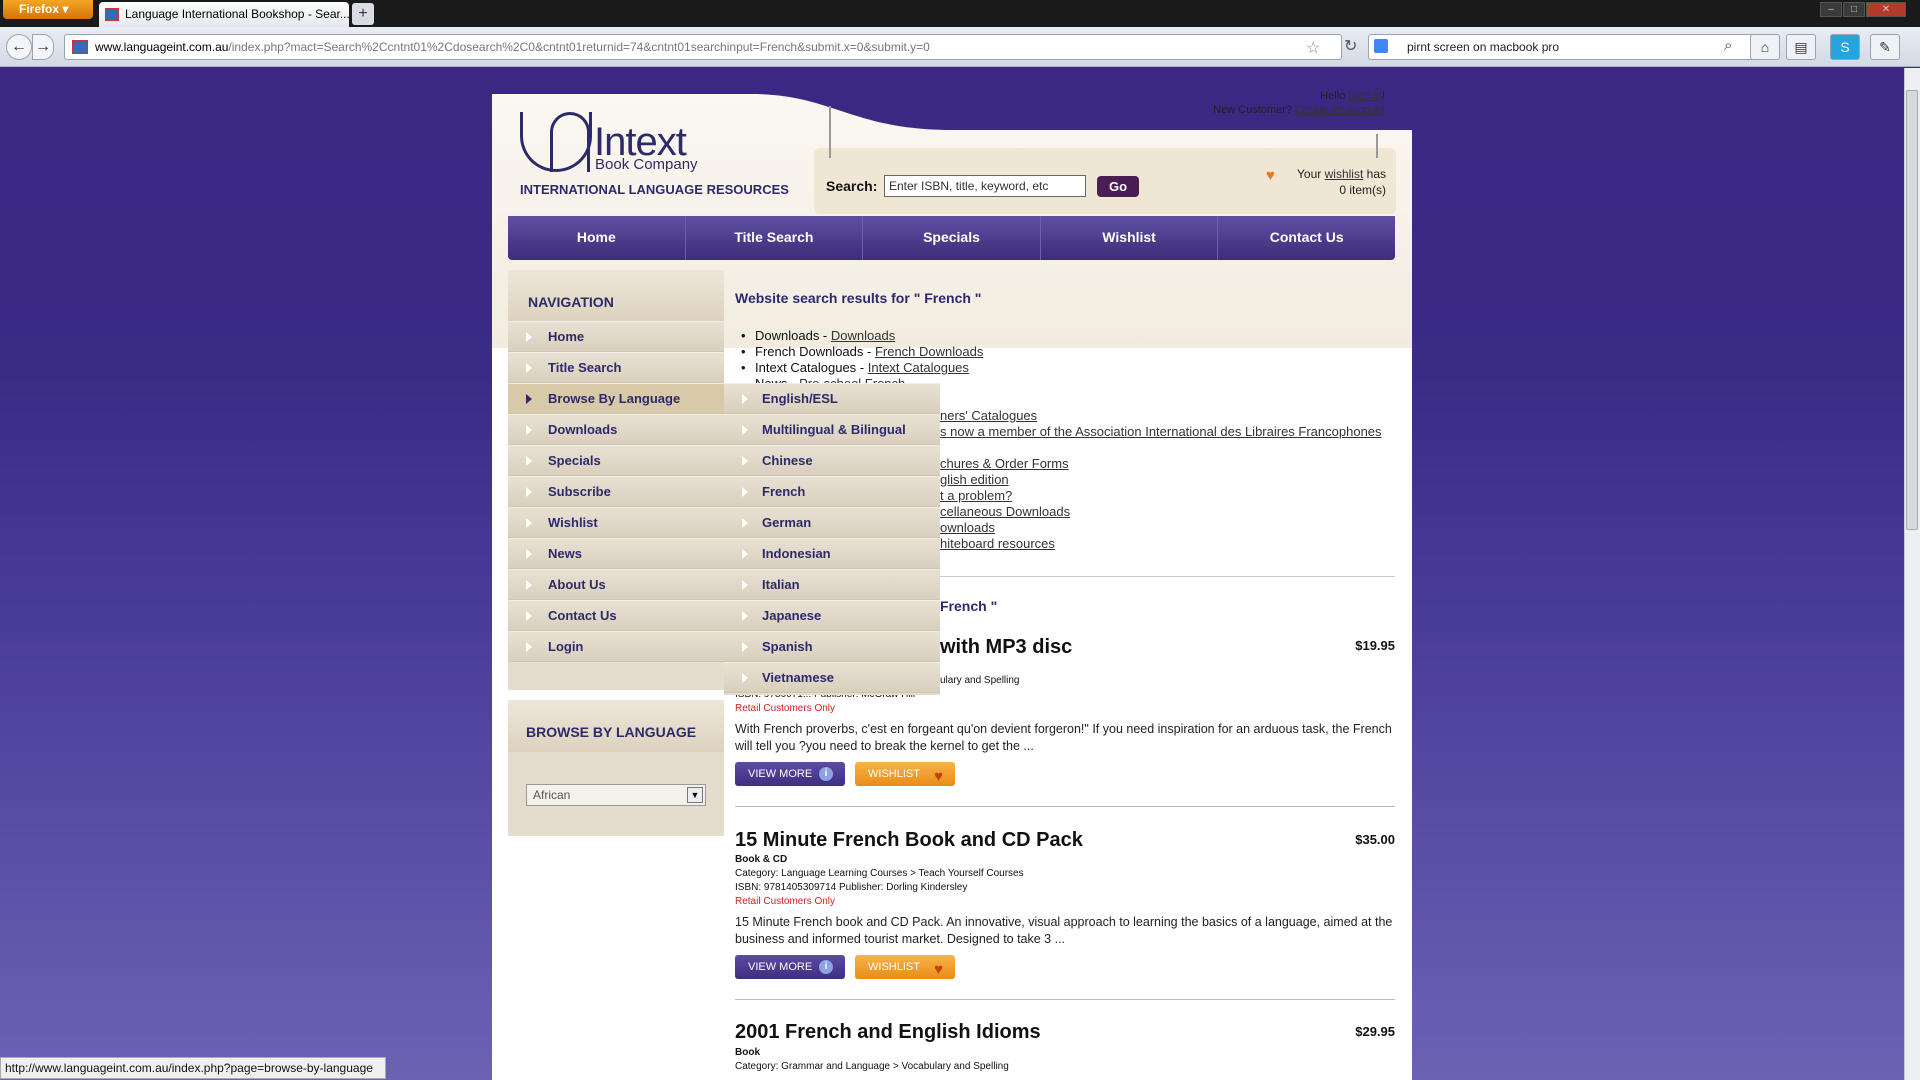  Describe the element at coordinates (43, 47) in the screenshot. I see `forward-icon: →` at that location.